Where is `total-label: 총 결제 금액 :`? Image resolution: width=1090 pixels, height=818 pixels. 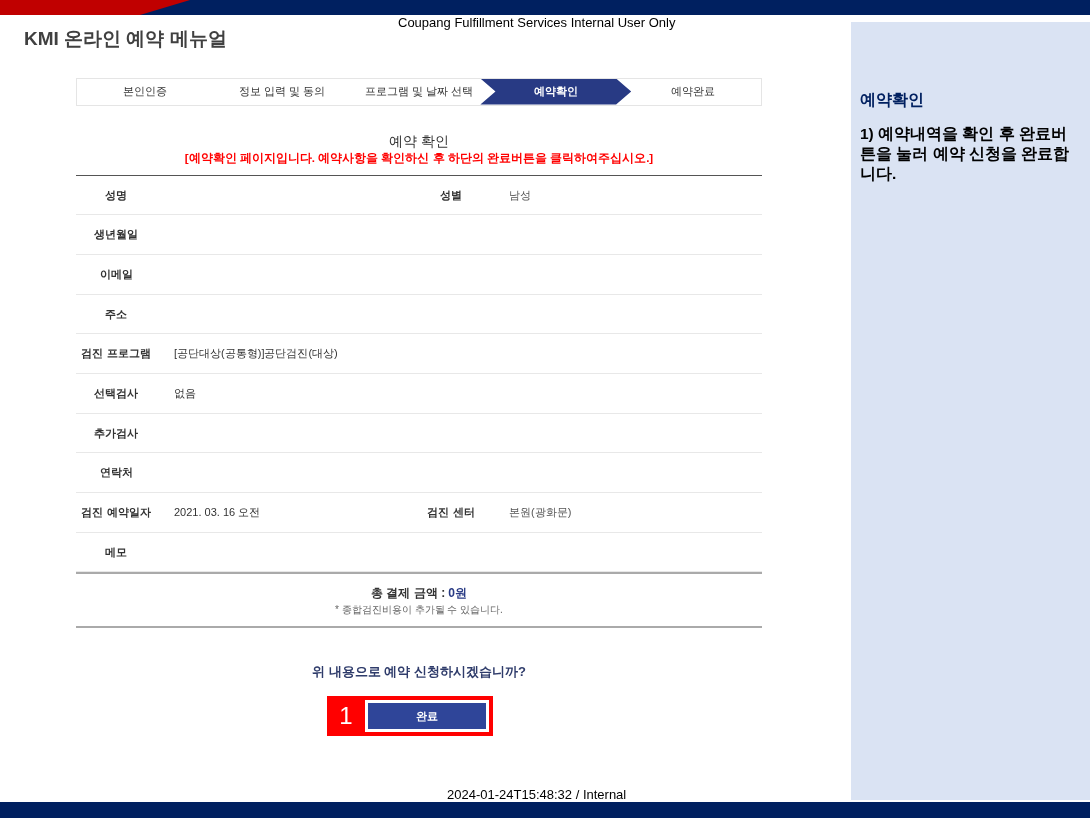 total-label: 총 결제 금액 : is located at coordinates (408, 593).